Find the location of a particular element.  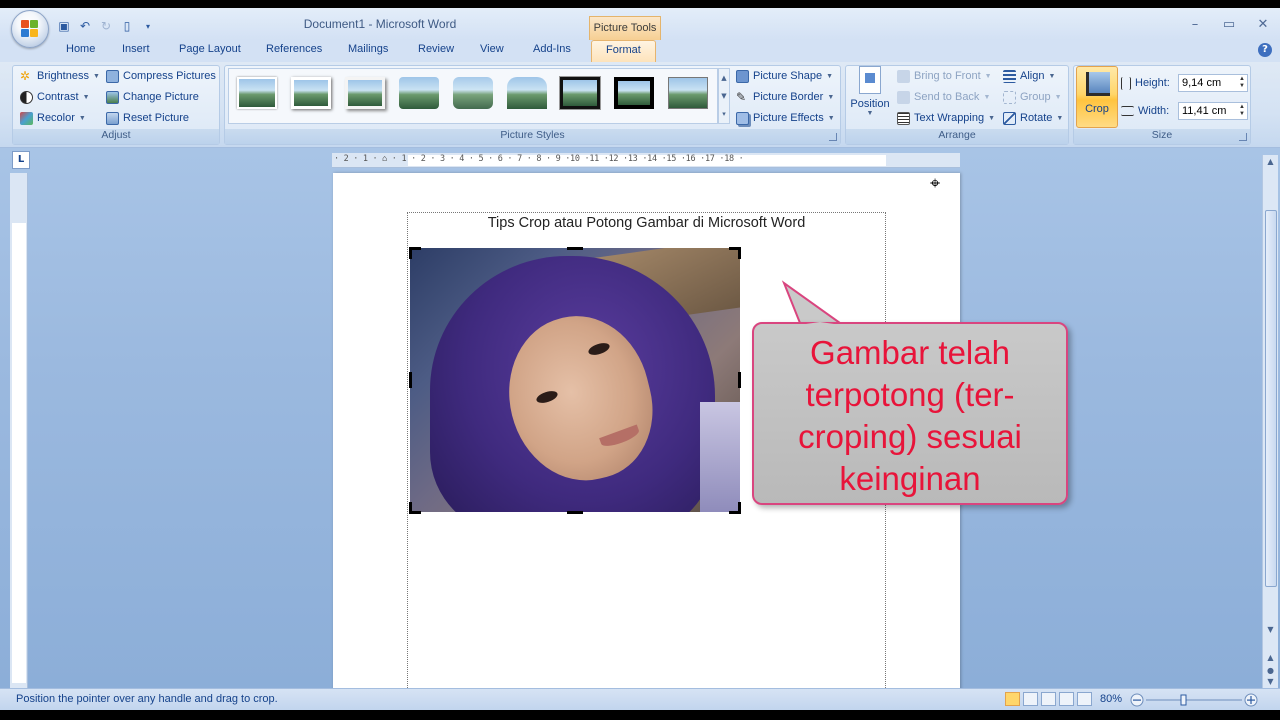

brightness-button: ✲ Brightness ▼ is located at coordinates (60, 76).